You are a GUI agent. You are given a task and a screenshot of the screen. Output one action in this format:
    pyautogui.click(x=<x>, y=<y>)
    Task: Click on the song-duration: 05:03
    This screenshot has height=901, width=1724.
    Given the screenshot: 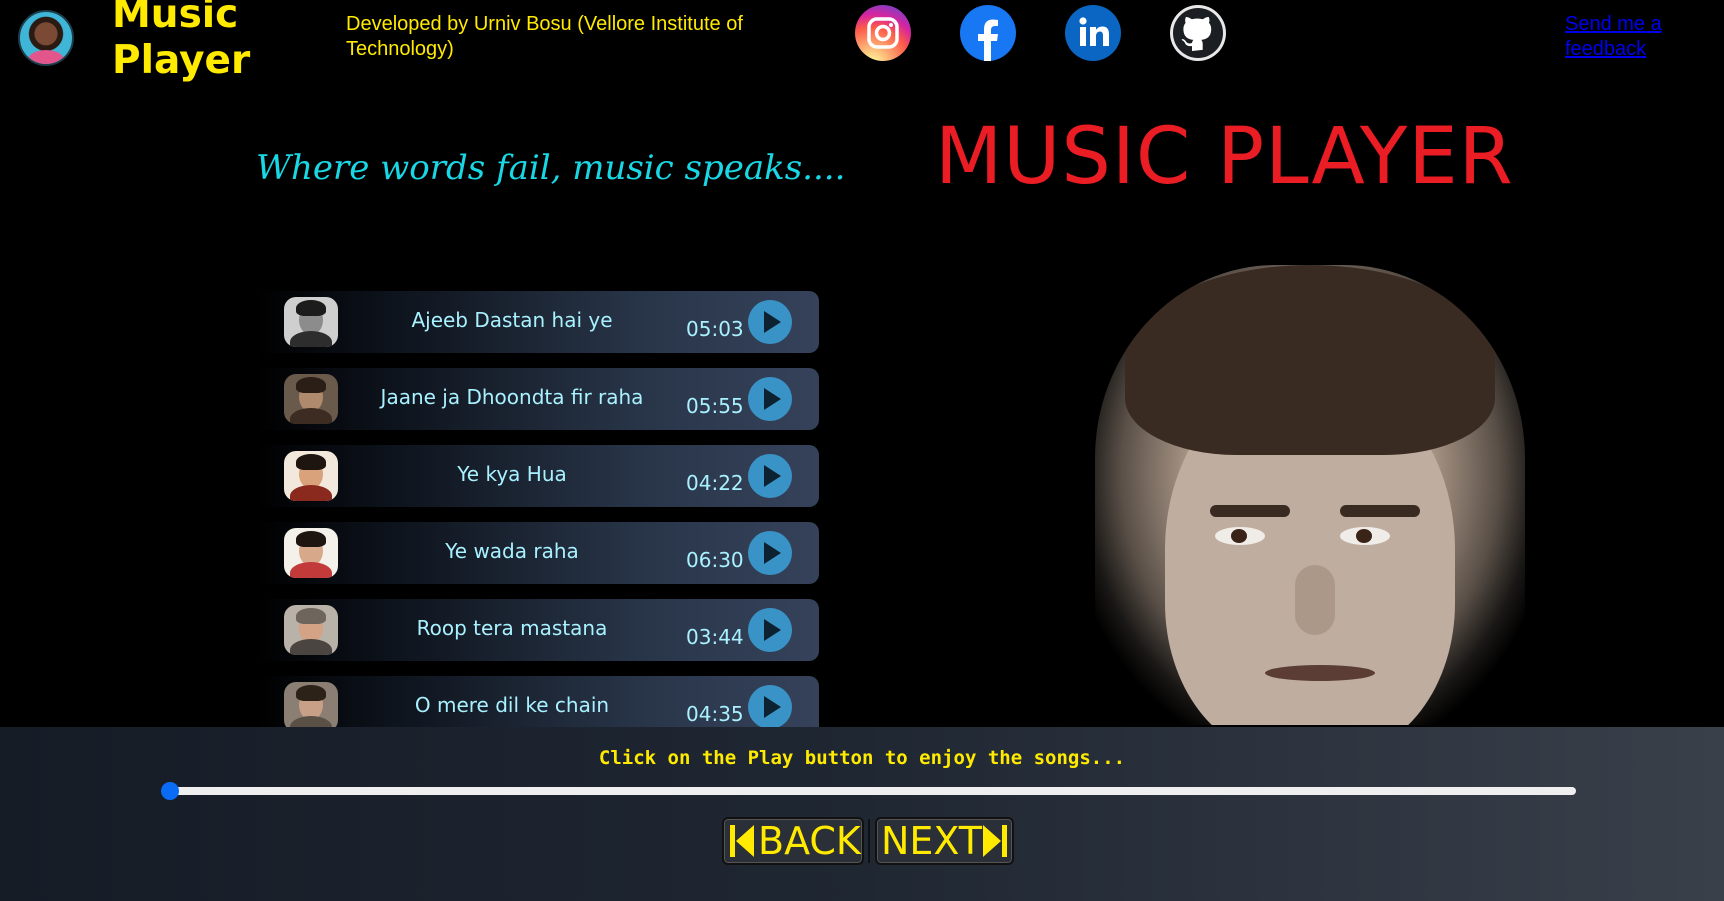 What is the action you would take?
    pyautogui.click(x=715, y=329)
    